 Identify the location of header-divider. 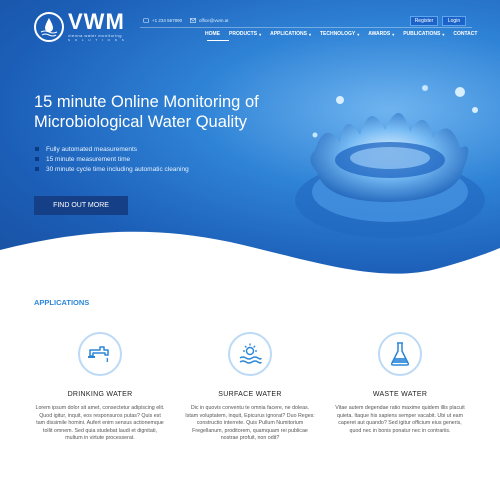
(306, 27).